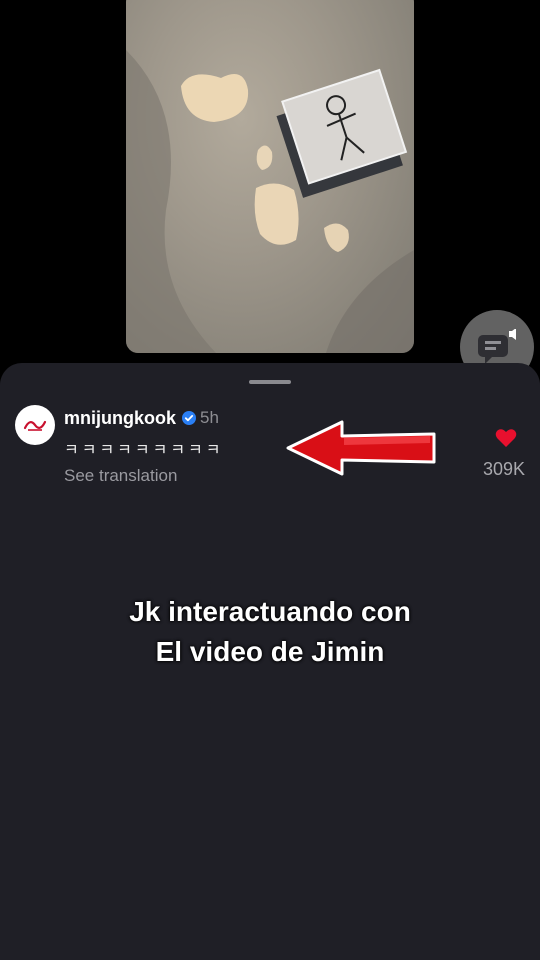 This screenshot has width=540, height=960. What do you see at coordinates (144, 450) in the screenshot?
I see `comment-body: ㅋㅋㅋㅋㅋㅋㅋㅋㅋ` at bounding box center [144, 450].